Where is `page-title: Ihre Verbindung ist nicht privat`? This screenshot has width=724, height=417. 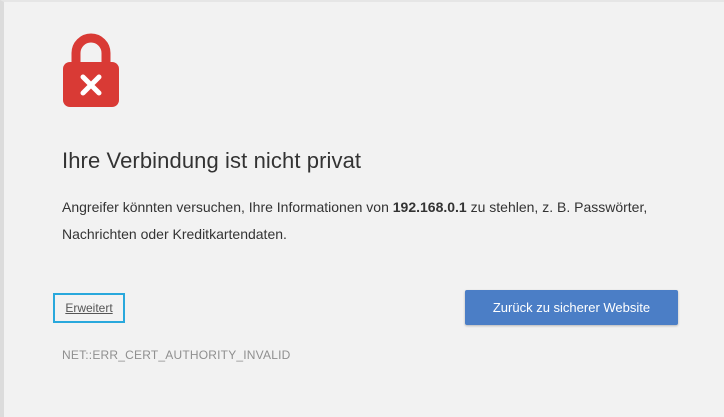
page-title: Ihre Verbindung ist nicht privat is located at coordinates (212, 160).